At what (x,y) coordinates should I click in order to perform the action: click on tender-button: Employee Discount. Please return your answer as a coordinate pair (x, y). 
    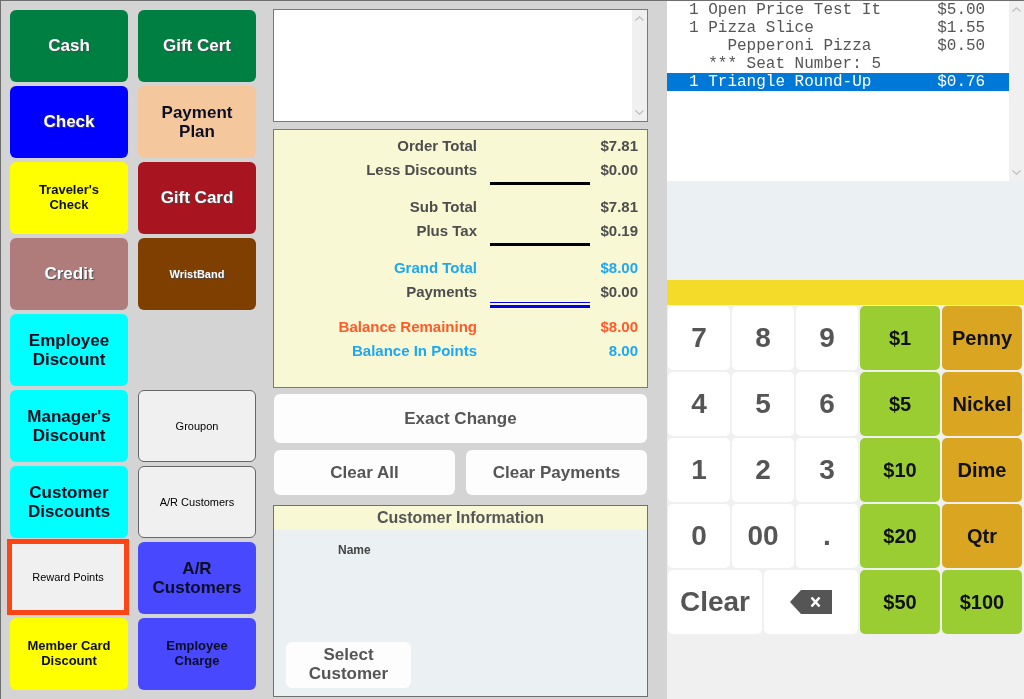
    Looking at the image, I should click on (69, 350).